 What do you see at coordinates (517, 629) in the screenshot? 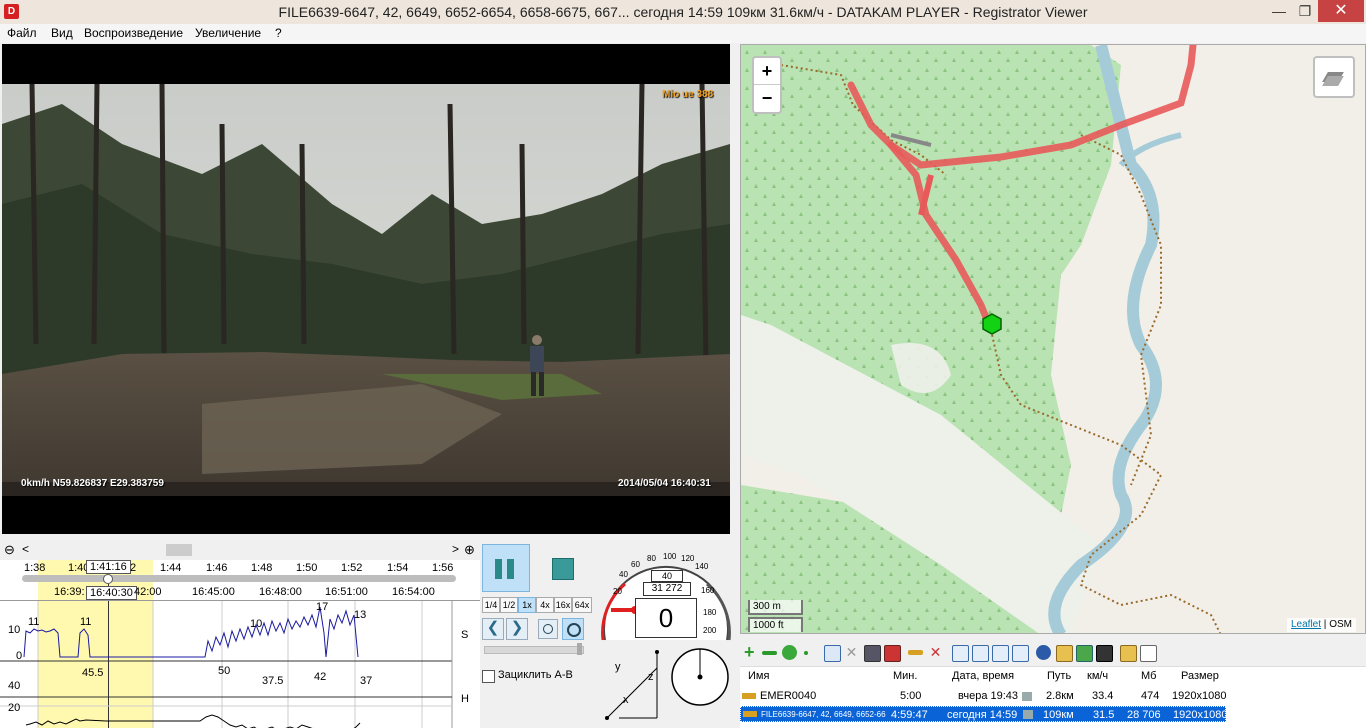
I see `step-forward-button: ❯` at bounding box center [517, 629].